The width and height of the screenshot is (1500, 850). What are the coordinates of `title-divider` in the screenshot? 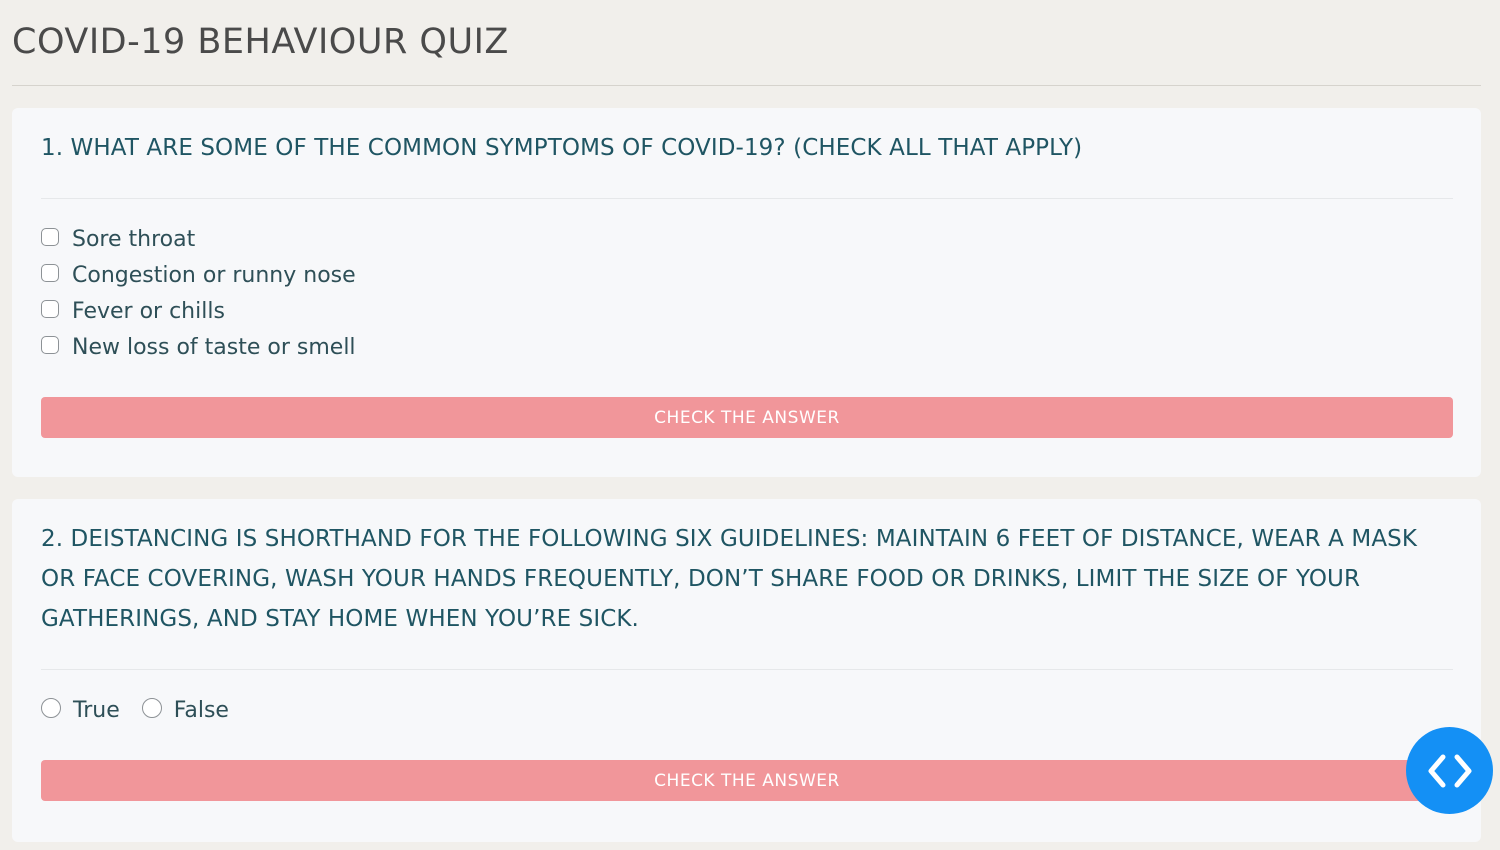 It's located at (746, 85).